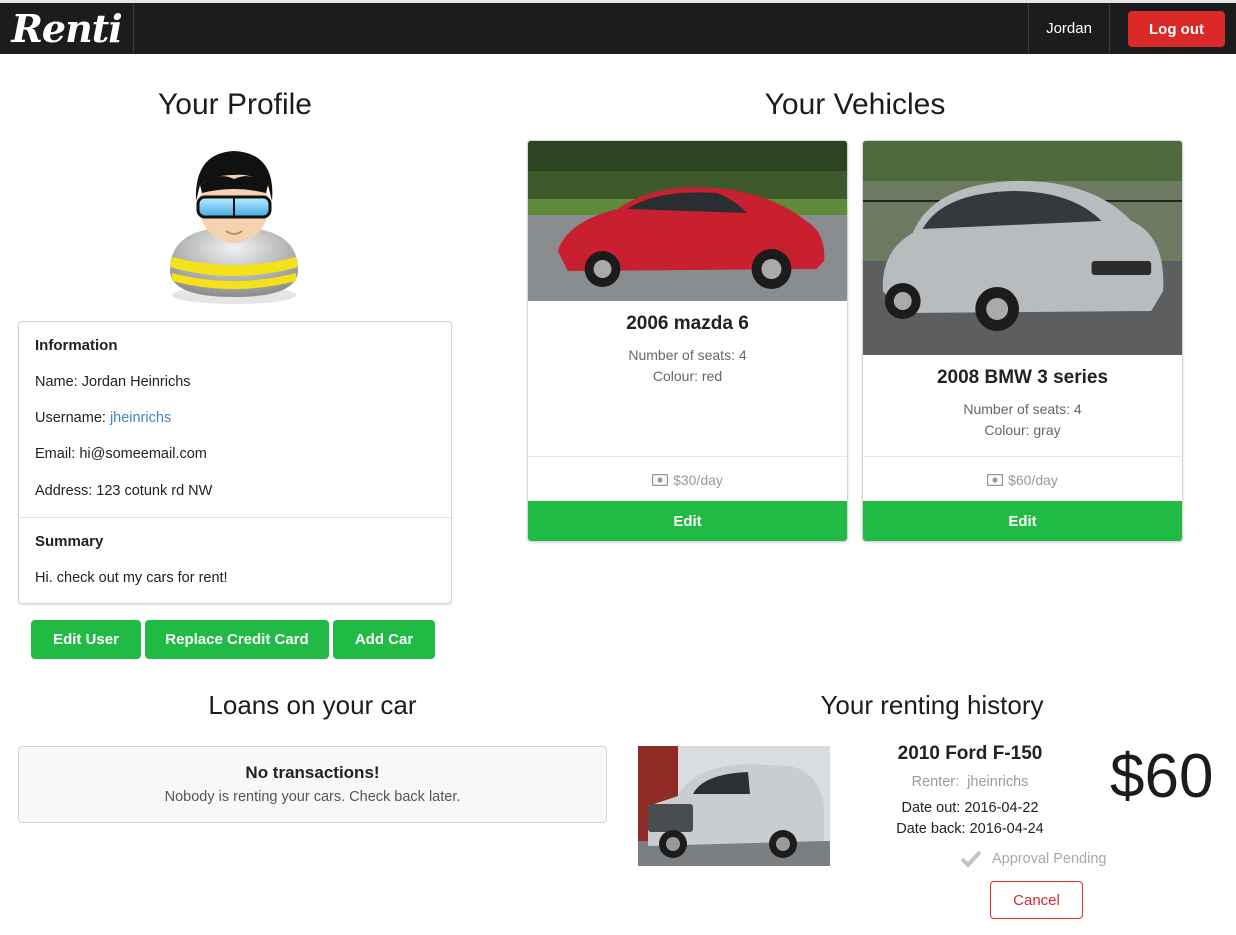 The height and width of the screenshot is (935, 1236). What do you see at coordinates (1022, 377) in the screenshot?
I see `vehicle-name: 2008 BMW 3 series` at bounding box center [1022, 377].